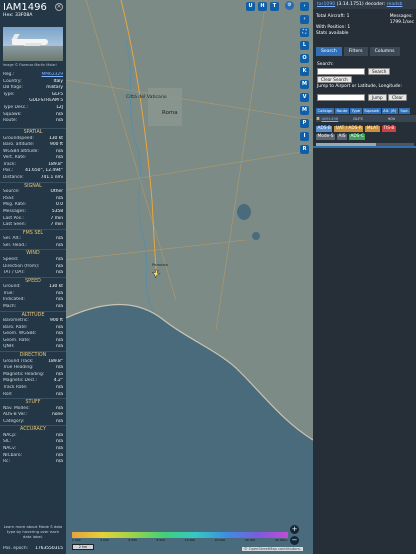  I want to click on source-filter-legend: ADS-B UAT / ADS-R MLAT TIS-B Mode-S AIS ADS-C, so click(366, 133).